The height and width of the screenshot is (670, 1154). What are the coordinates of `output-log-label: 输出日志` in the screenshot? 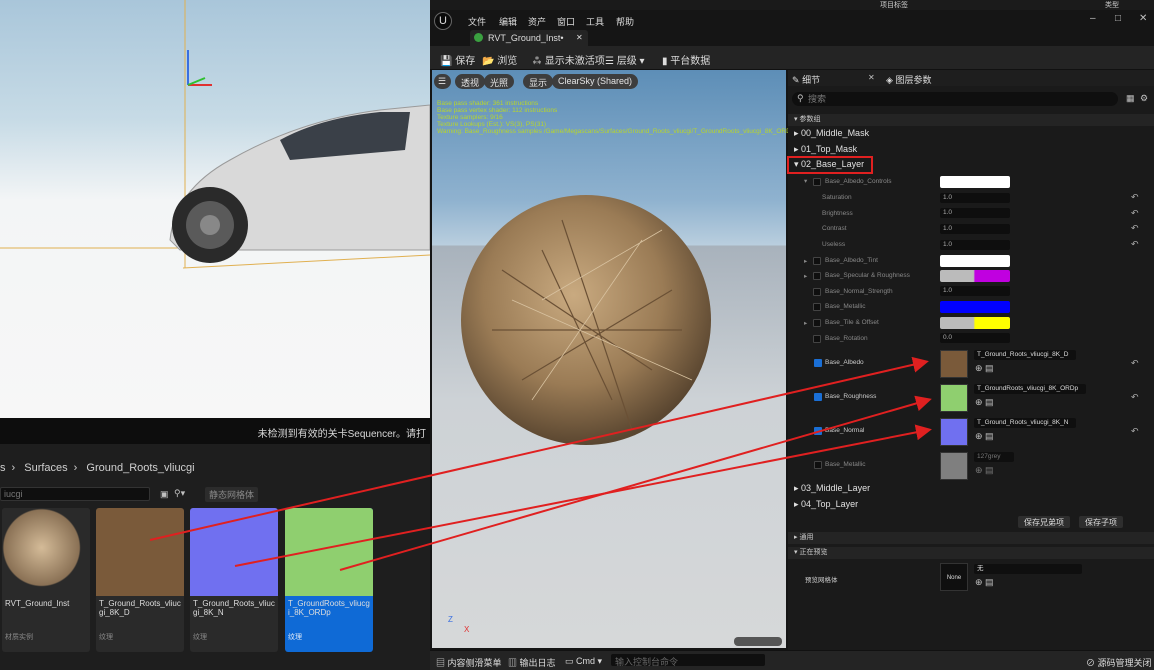 It's located at (537, 663).